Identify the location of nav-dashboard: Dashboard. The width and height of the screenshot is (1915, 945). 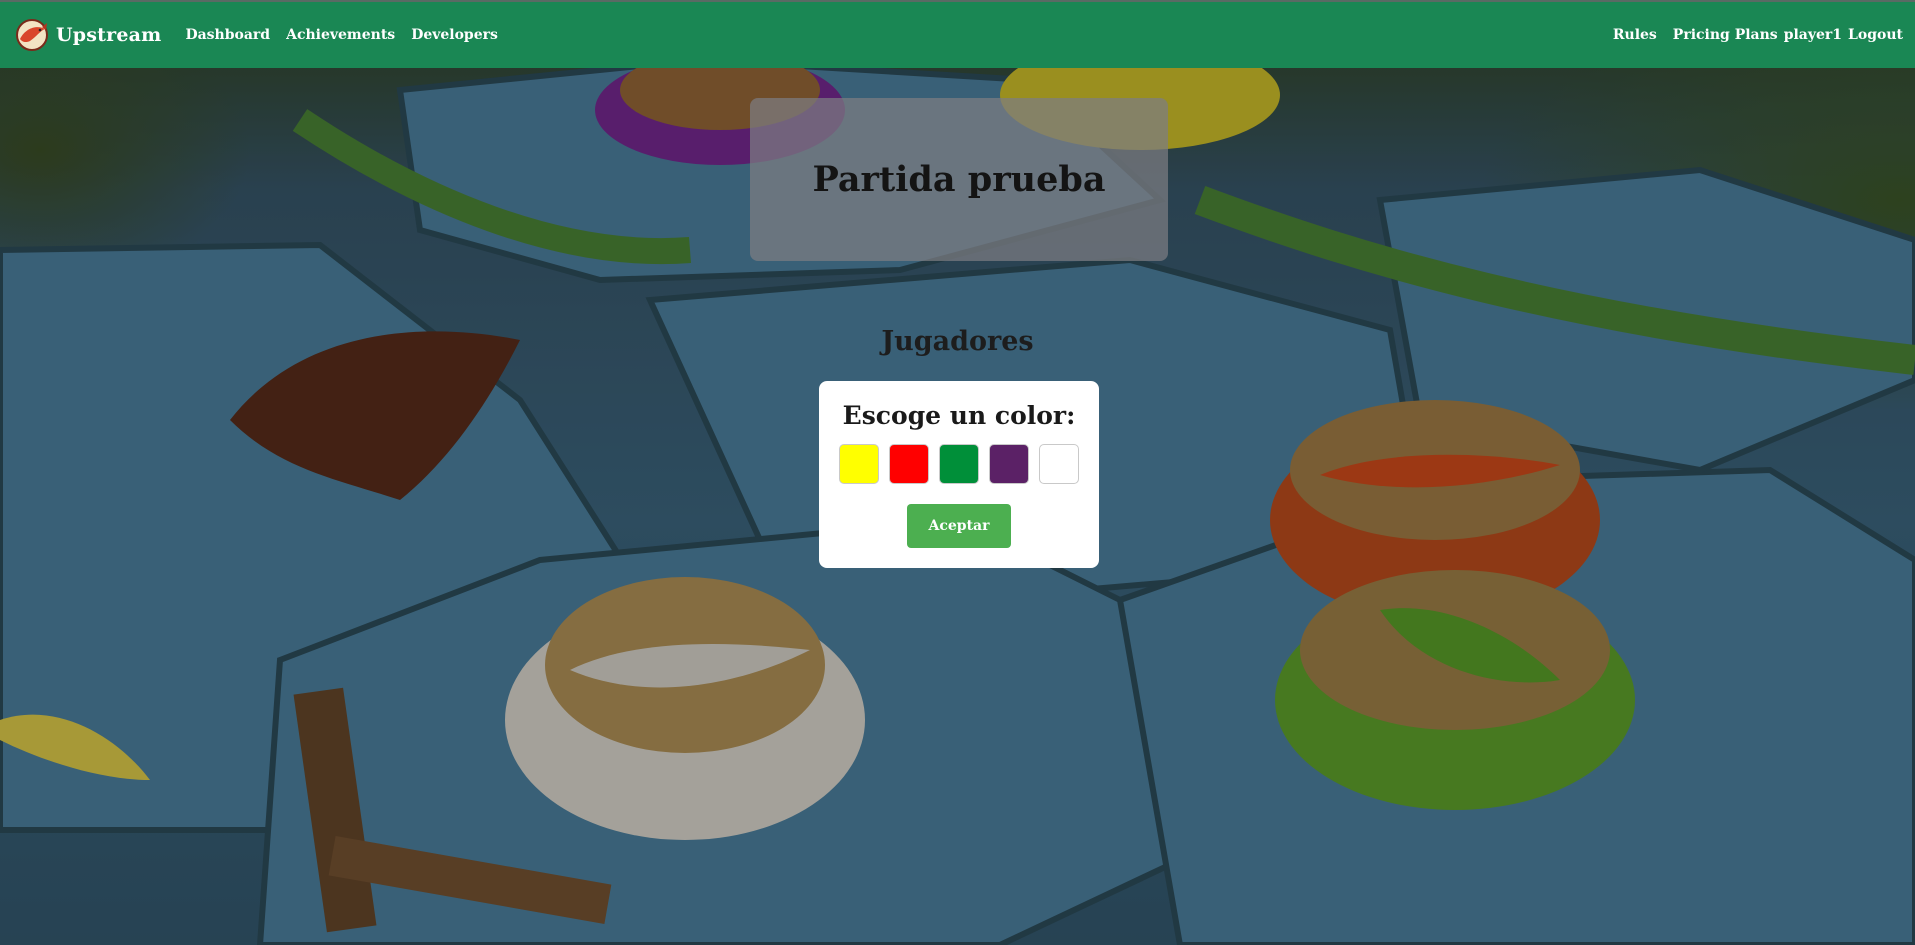
(227, 35).